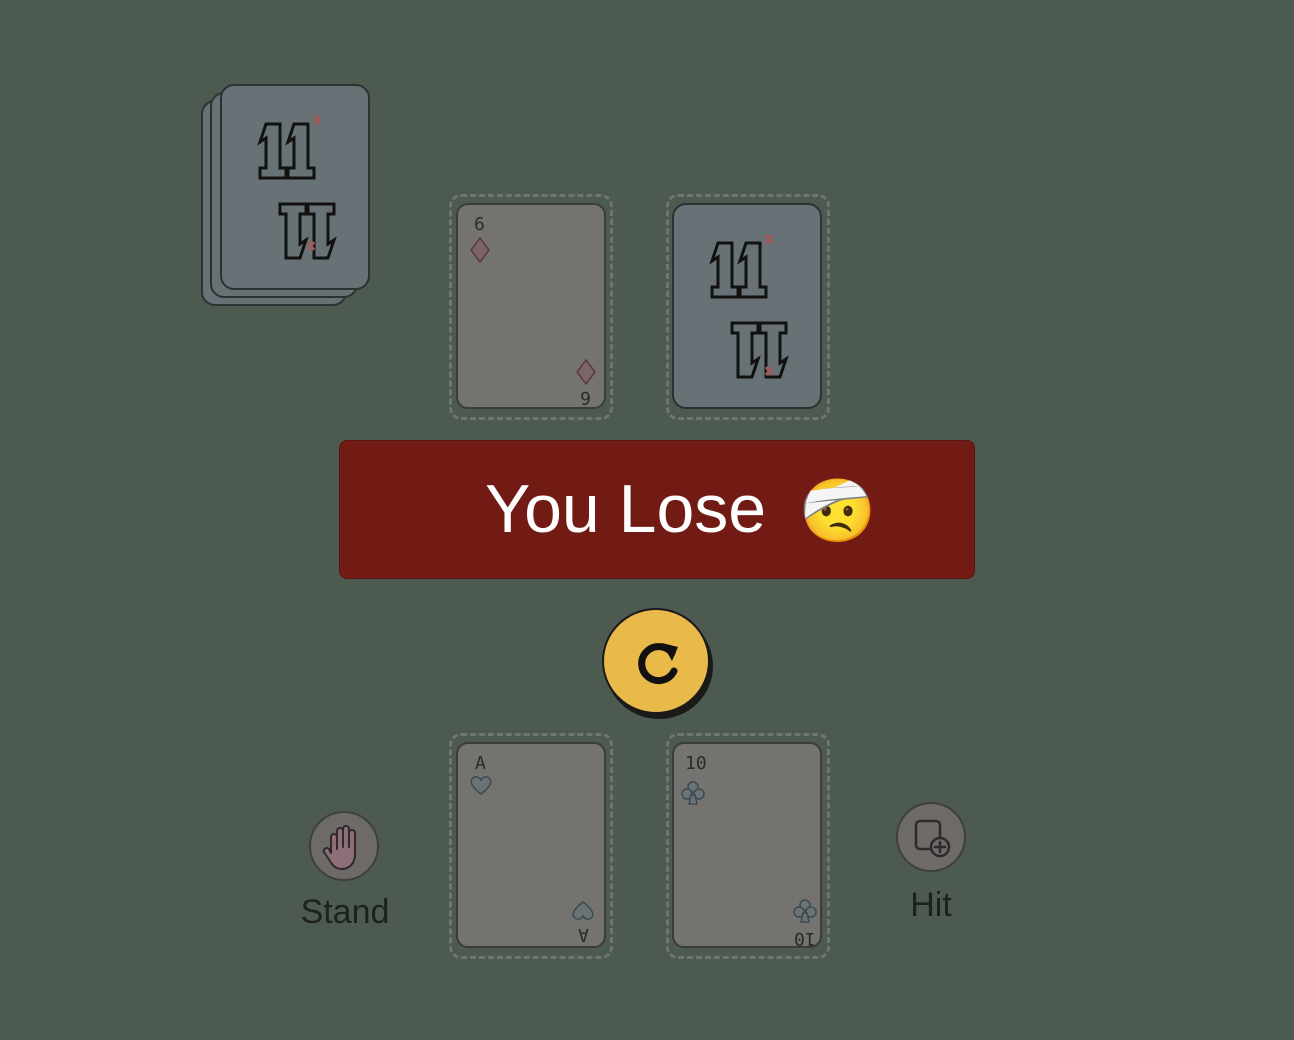  I want to click on result-banner: You Lose 🤕, so click(657, 509).